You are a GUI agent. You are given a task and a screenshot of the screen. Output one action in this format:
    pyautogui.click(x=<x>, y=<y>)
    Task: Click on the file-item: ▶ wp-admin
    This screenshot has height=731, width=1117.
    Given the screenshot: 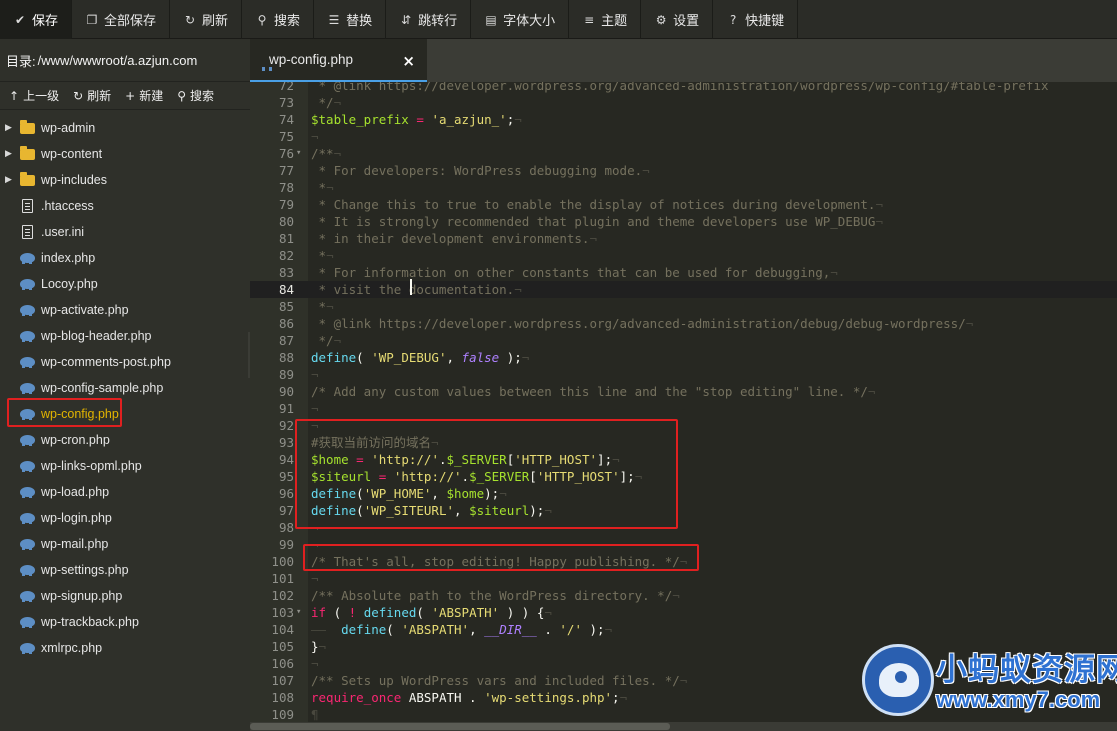 What is the action you would take?
    pyautogui.click(x=125, y=128)
    